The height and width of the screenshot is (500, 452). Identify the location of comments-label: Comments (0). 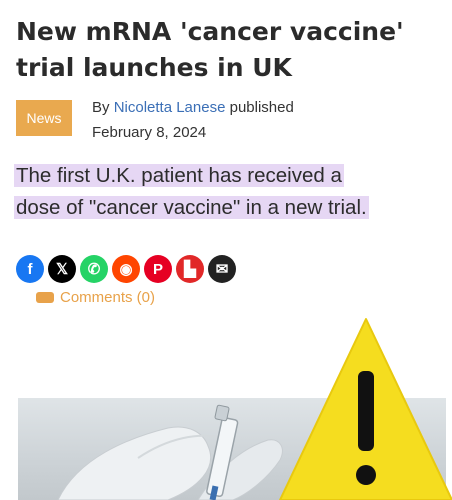
(108, 297).